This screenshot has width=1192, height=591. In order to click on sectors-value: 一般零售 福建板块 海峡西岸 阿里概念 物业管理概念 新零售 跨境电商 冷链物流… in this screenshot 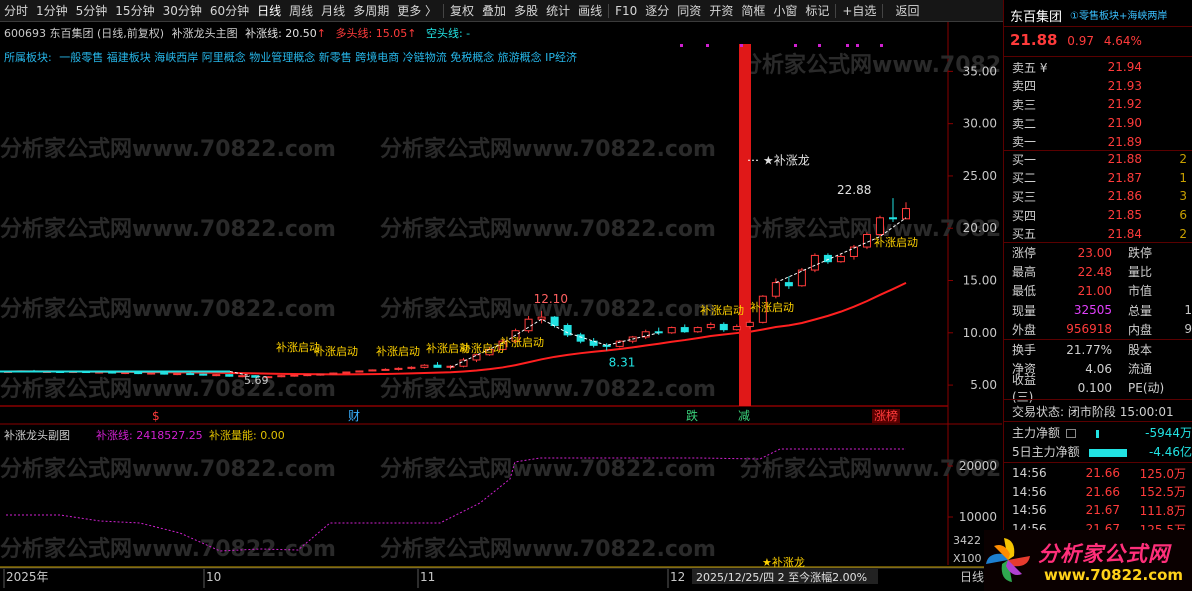, I will do `click(318, 57)`.